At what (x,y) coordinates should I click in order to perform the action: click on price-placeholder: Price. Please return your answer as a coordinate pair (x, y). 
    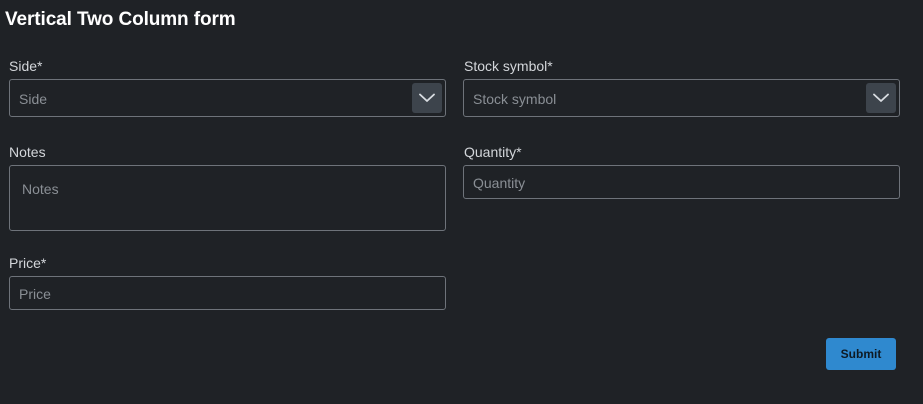
    Looking at the image, I should click on (35, 294).